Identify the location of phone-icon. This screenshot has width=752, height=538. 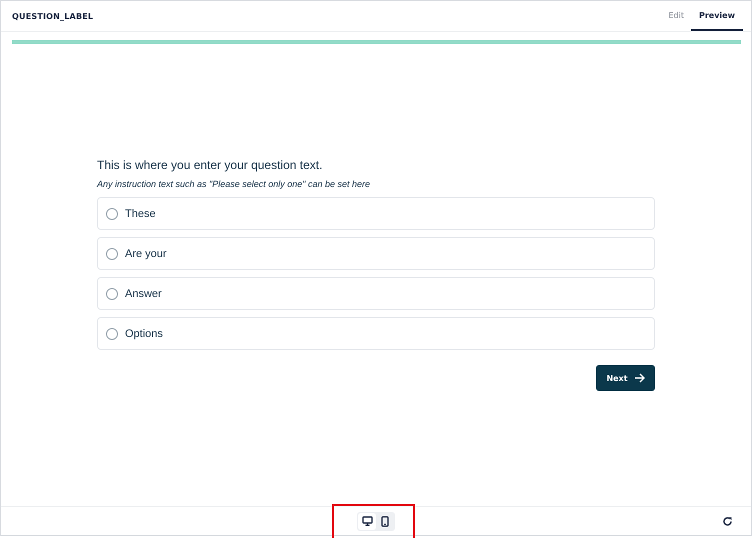
(385, 521).